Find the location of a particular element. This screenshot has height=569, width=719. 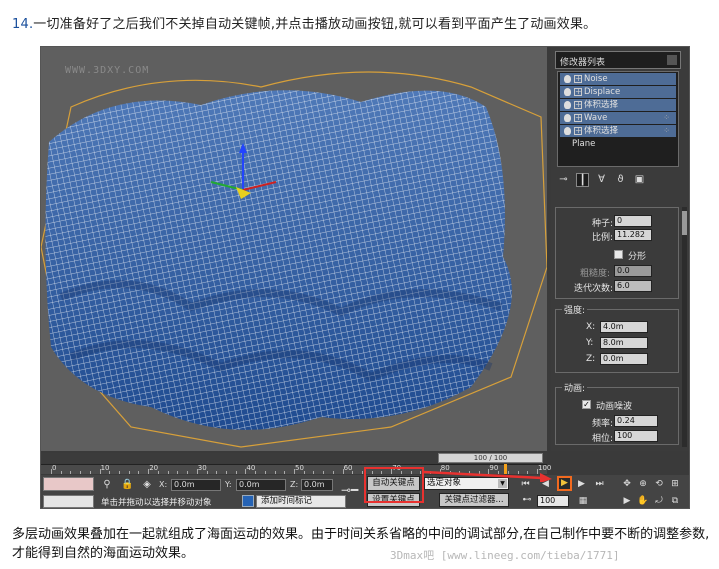

absolute-mode-icon: ◈ is located at coordinates (147, 485).